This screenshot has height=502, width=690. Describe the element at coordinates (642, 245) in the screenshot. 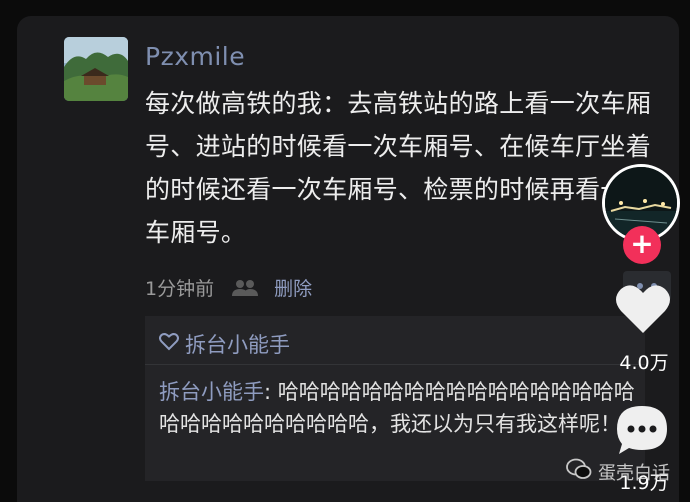

I see `follow-button: +` at that location.